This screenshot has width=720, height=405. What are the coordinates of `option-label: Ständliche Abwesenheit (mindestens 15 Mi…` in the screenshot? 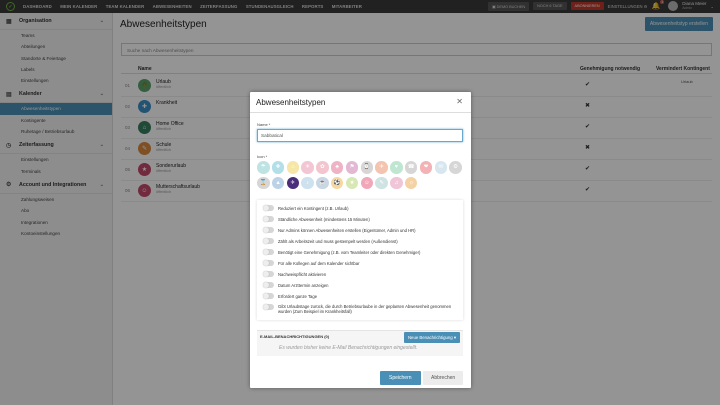 It's located at (324, 219).